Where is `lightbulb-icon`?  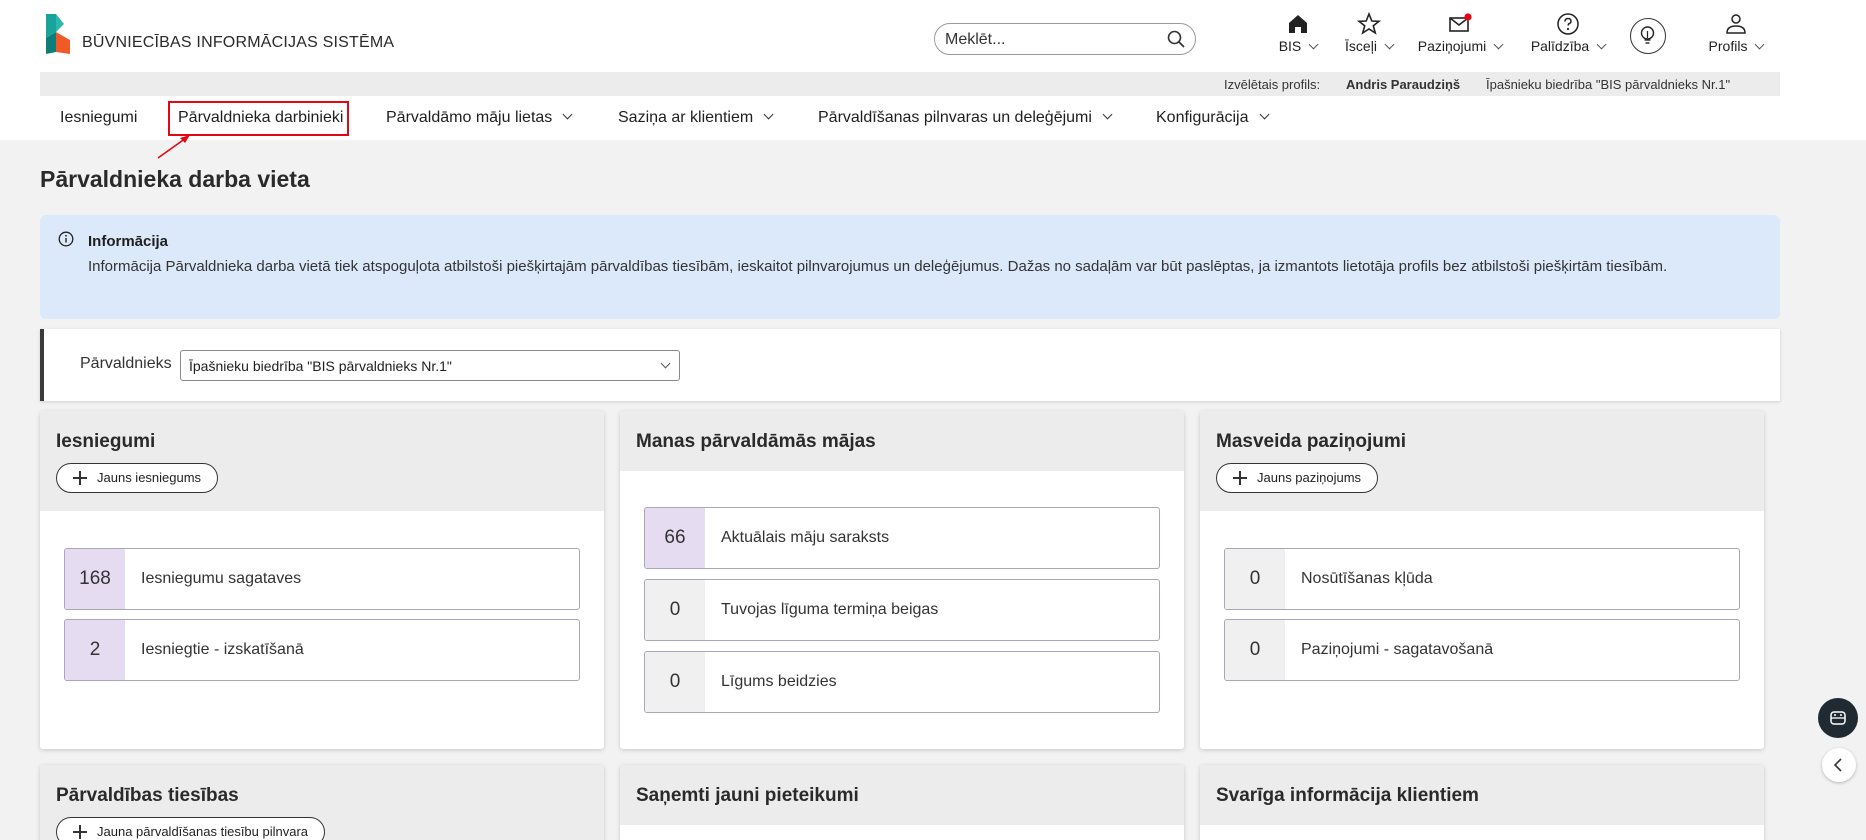
lightbulb-icon is located at coordinates (1647, 35).